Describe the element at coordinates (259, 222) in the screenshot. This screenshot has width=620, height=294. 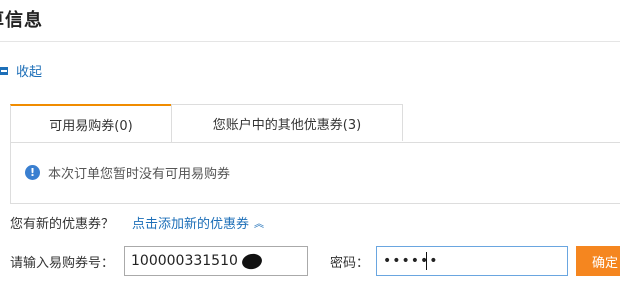
I see `chevron-up-double-icon: ︽` at that location.